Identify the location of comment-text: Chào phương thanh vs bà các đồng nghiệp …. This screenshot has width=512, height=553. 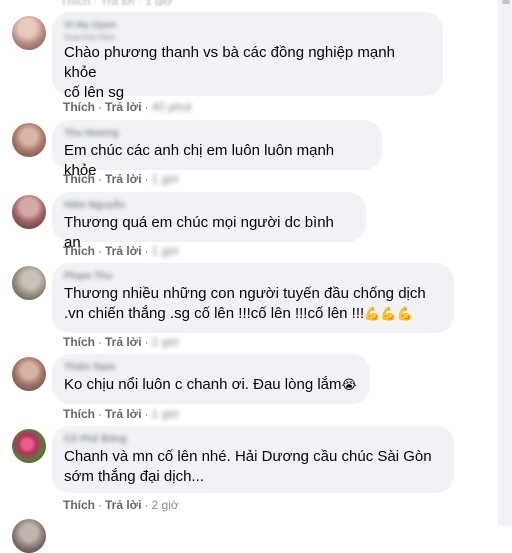
(229, 72).